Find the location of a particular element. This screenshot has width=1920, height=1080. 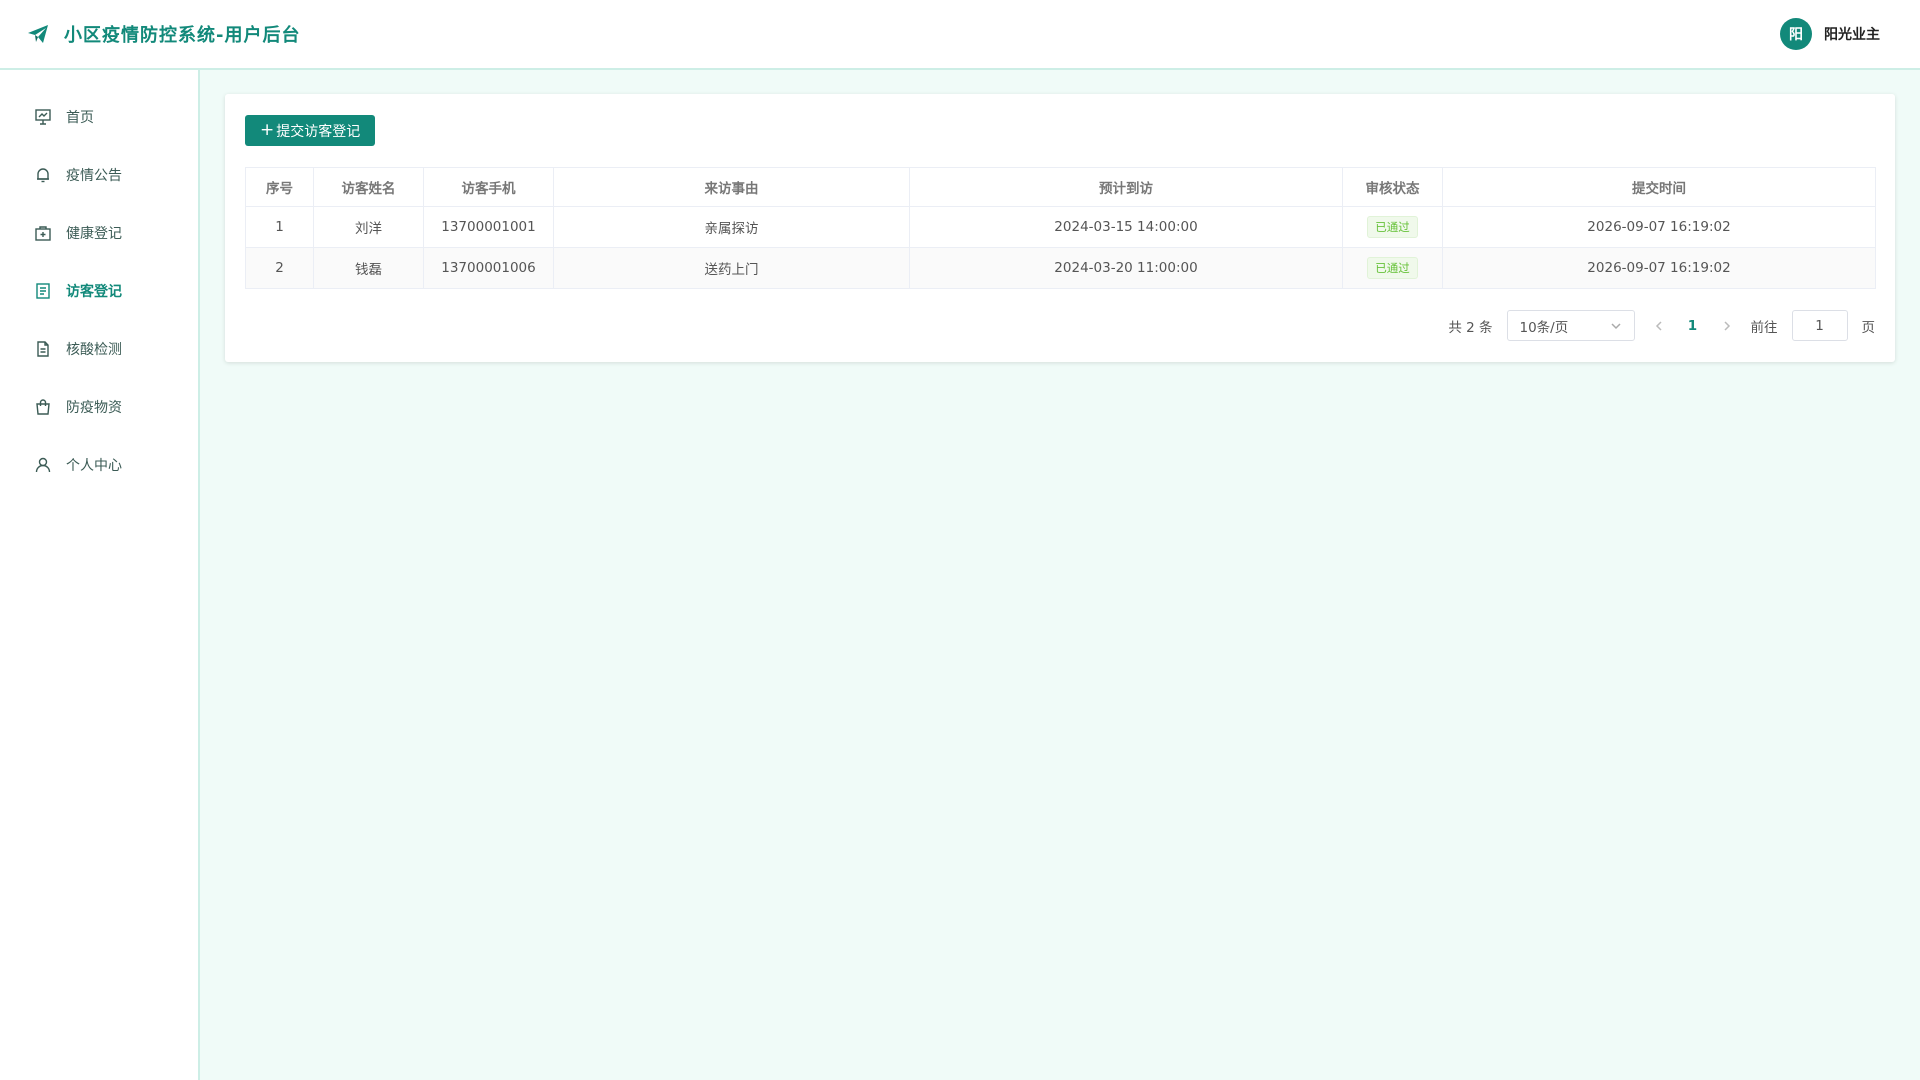

notes-icon is located at coordinates (43, 291).